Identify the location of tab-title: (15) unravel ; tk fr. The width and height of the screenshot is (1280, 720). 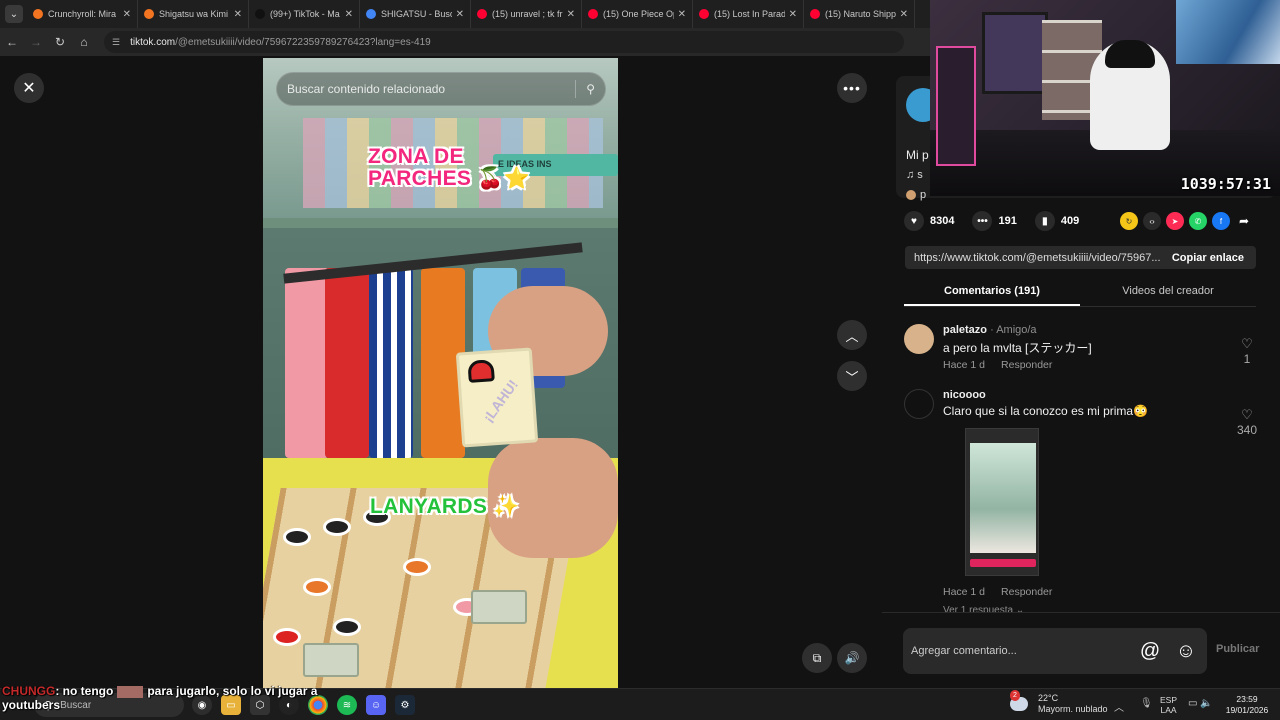
(527, 14).